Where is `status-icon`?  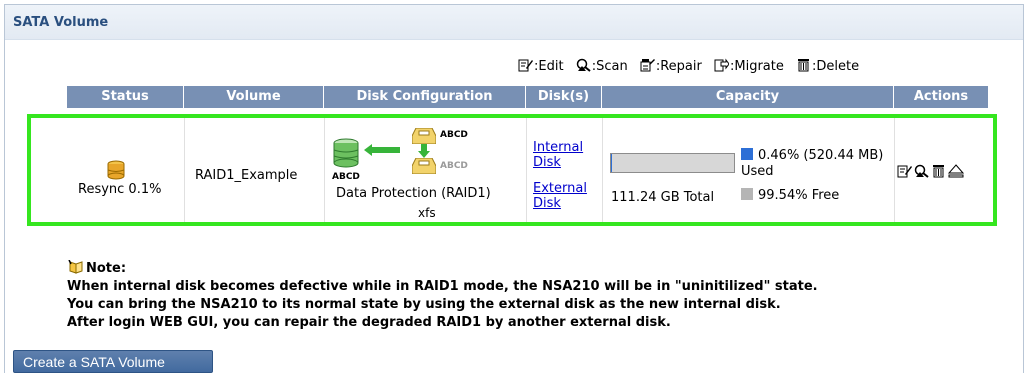
status-icon is located at coordinates (116, 172).